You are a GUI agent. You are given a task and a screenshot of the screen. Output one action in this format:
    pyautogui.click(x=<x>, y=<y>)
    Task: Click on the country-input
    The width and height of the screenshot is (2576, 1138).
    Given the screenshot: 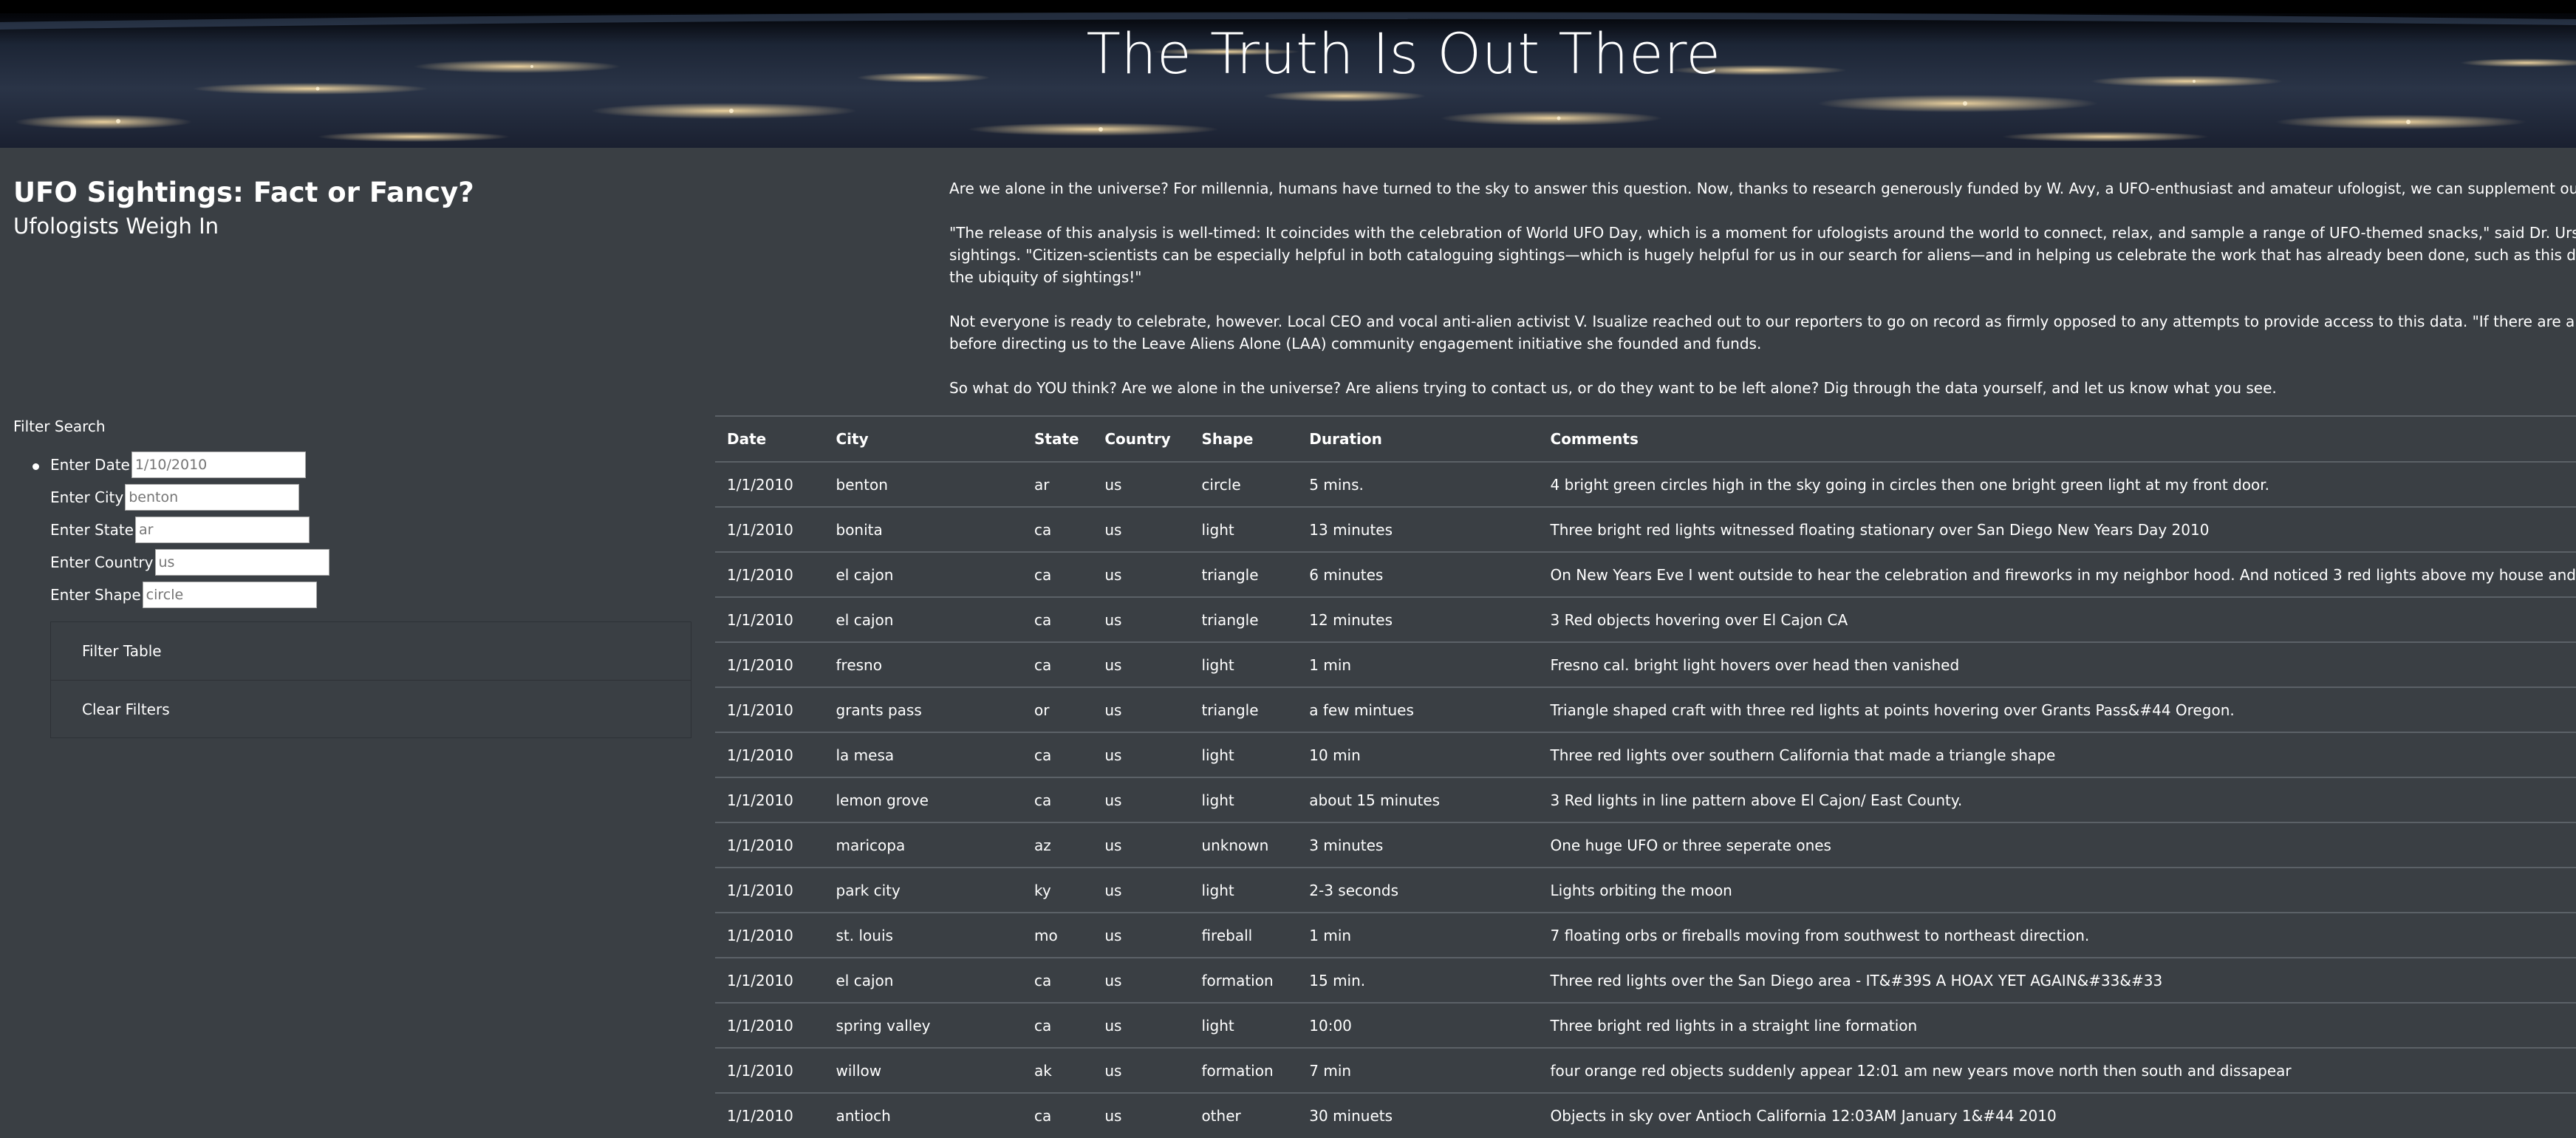 What is the action you would take?
    pyautogui.click(x=241, y=562)
    